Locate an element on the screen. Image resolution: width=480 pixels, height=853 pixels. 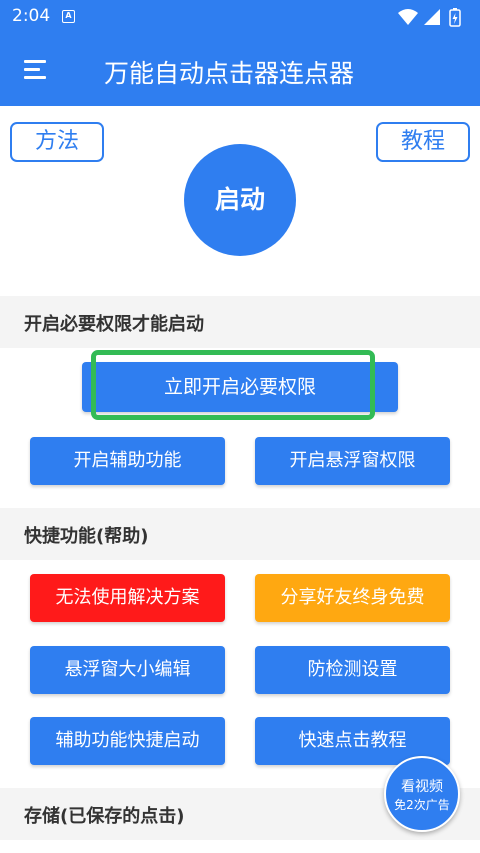
permissions-section-title: 开启必要权限才能启动 is located at coordinates (114, 324).